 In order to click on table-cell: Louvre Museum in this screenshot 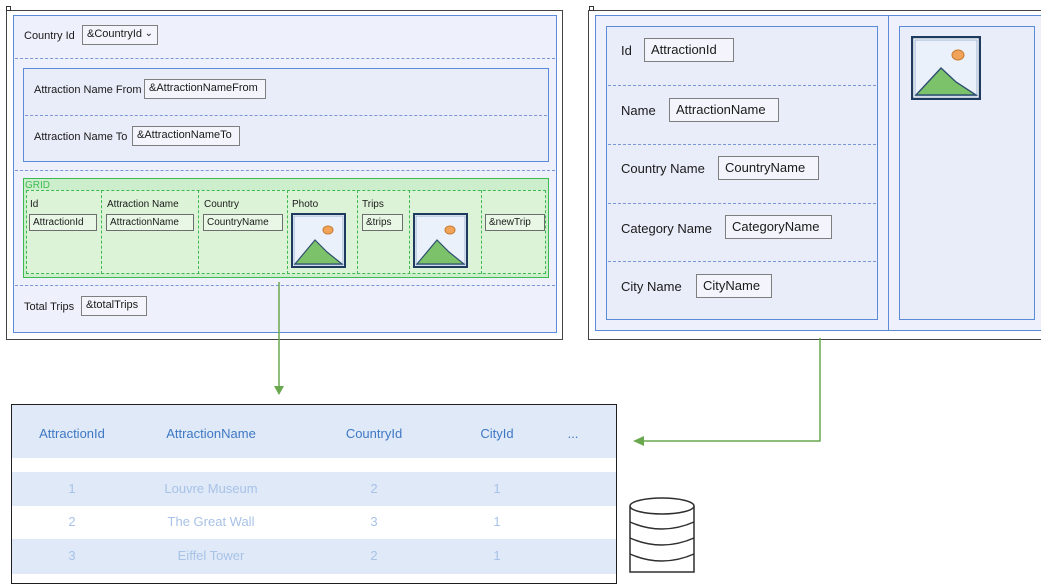, I will do `click(211, 488)`.